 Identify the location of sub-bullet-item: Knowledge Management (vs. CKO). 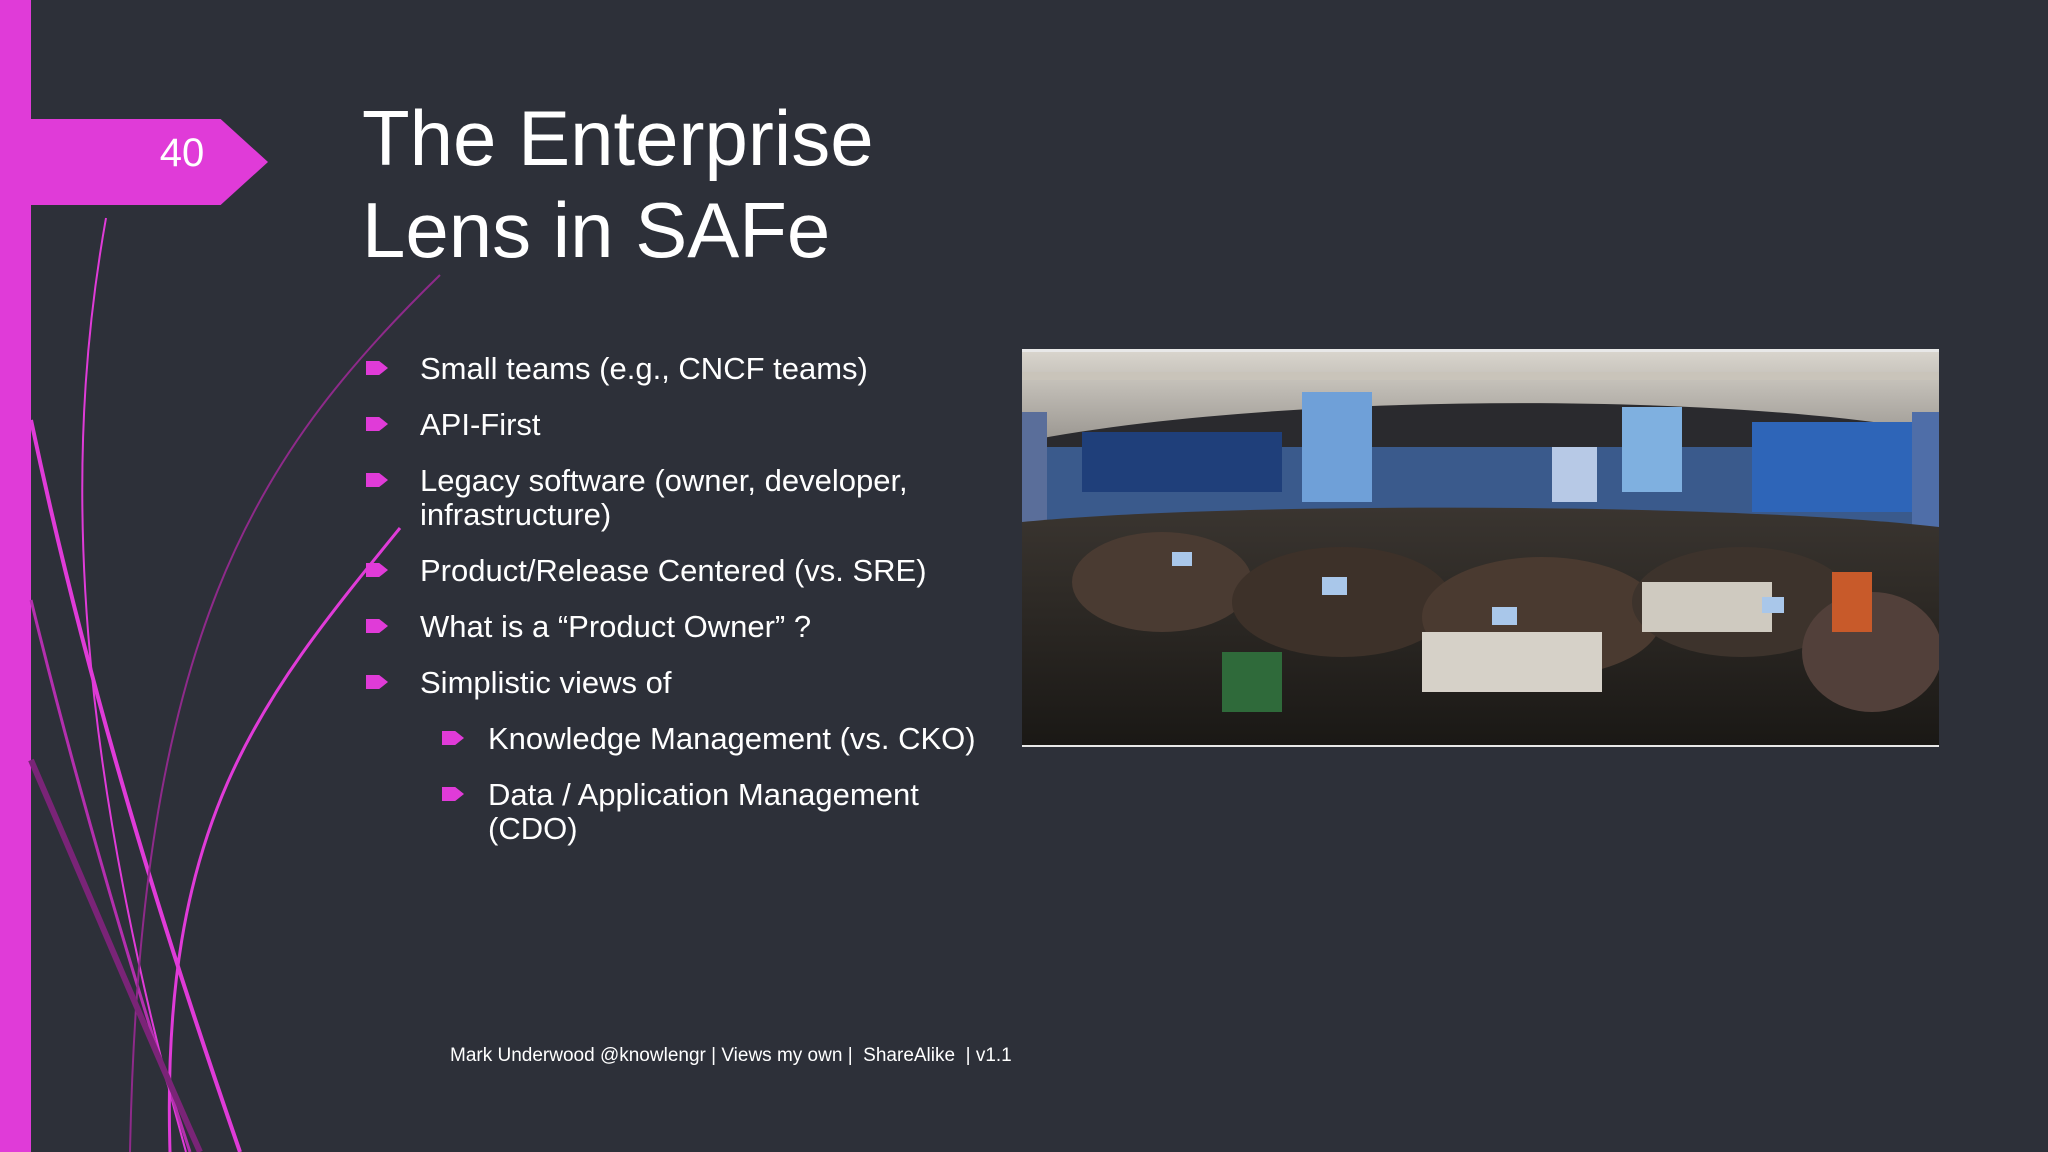
(672, 739).